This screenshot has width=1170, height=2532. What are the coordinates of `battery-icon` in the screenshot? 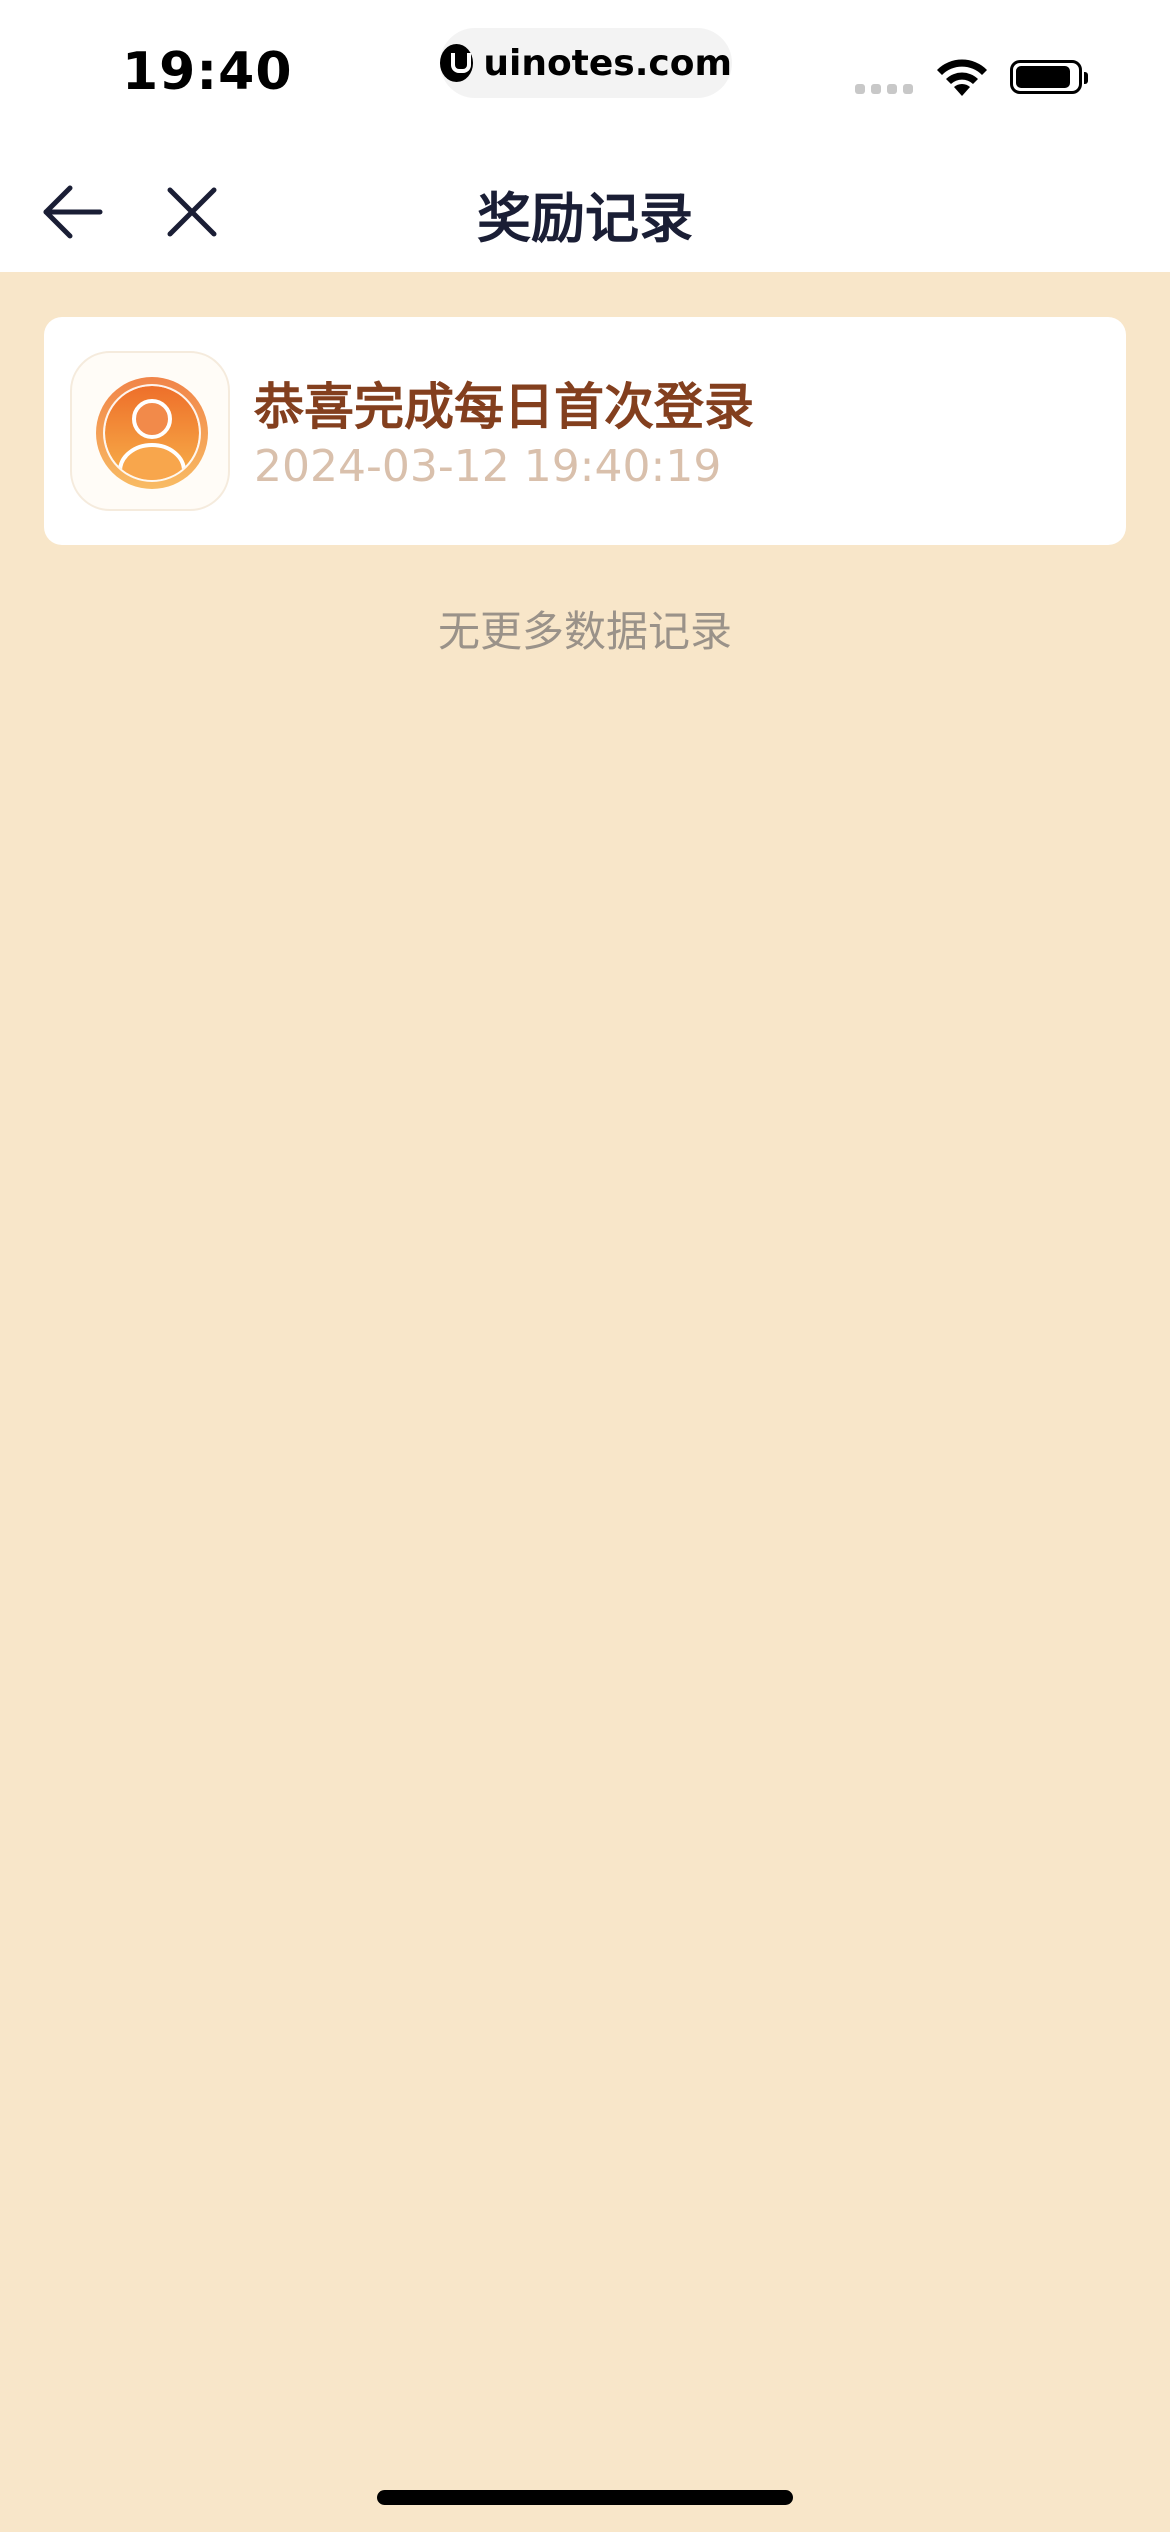 It's located at (1049, 77).